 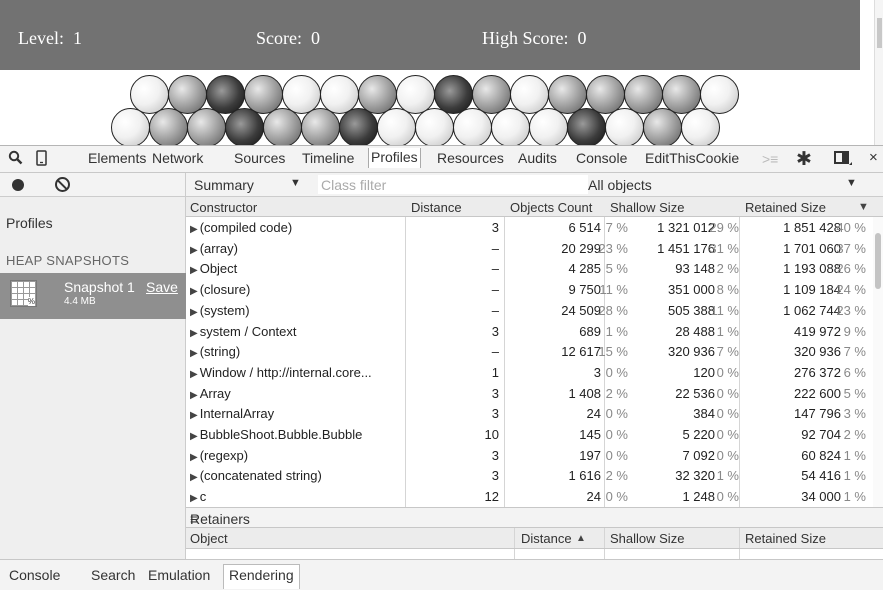 I want to click on column-retained-size: Retained Size, so click(x=785, y=207).